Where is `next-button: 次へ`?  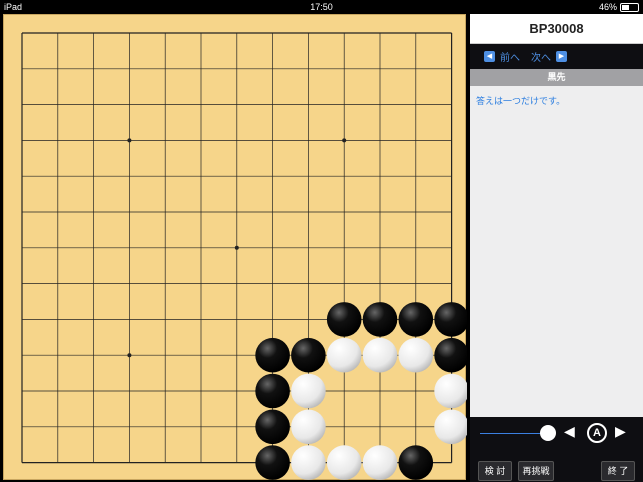 next-button: 次へ is located at coordinates (541, 56).